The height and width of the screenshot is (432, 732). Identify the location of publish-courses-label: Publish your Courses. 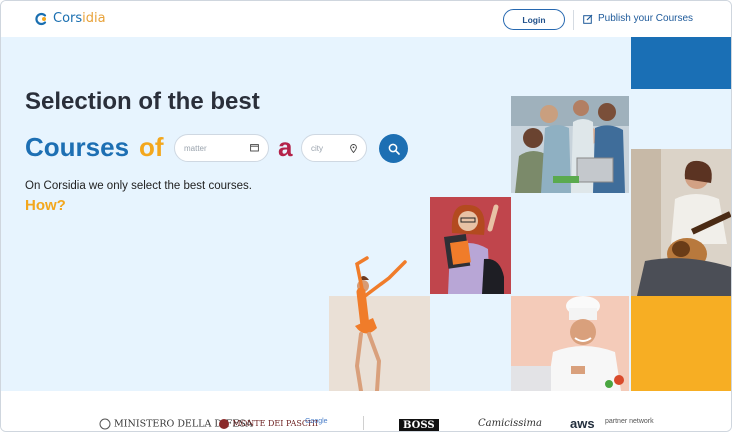
(646, 18).